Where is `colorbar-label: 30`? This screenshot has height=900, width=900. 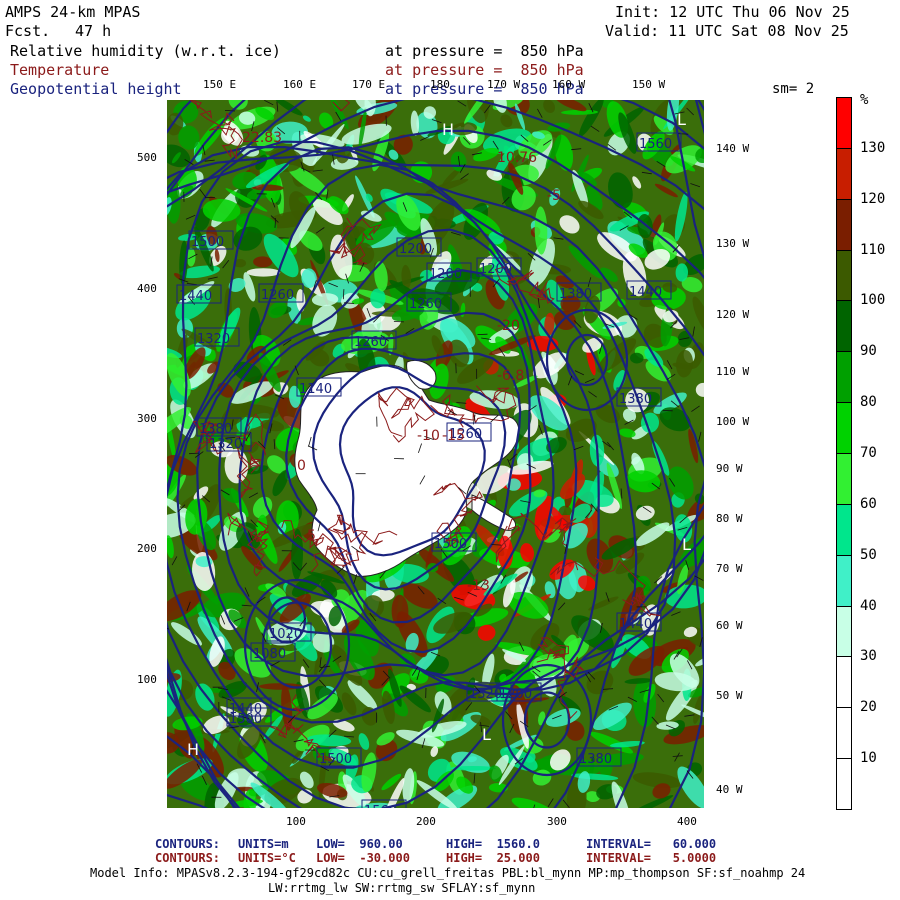 colorbar-label: 30 is located at coordinates (868, 656).